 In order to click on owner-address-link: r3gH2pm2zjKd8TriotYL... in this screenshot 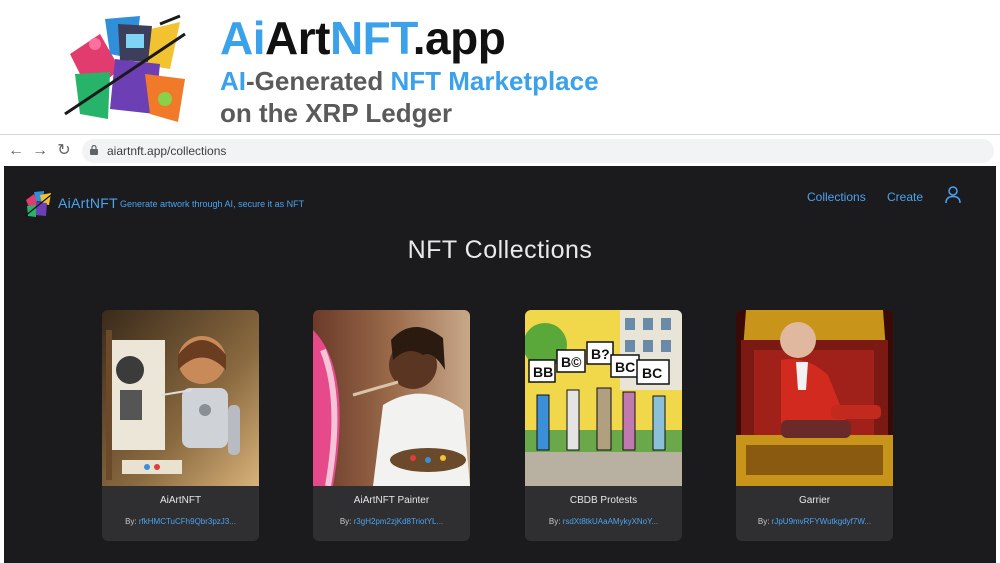, I will do `click(399, 521)`.